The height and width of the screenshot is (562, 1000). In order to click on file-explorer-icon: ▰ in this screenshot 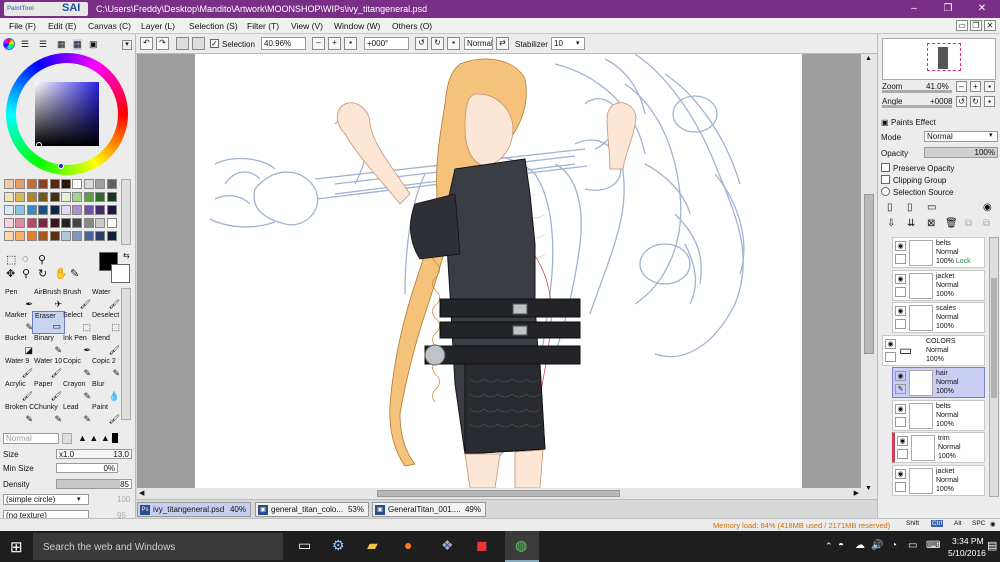, I will do `click(372, 545)`.